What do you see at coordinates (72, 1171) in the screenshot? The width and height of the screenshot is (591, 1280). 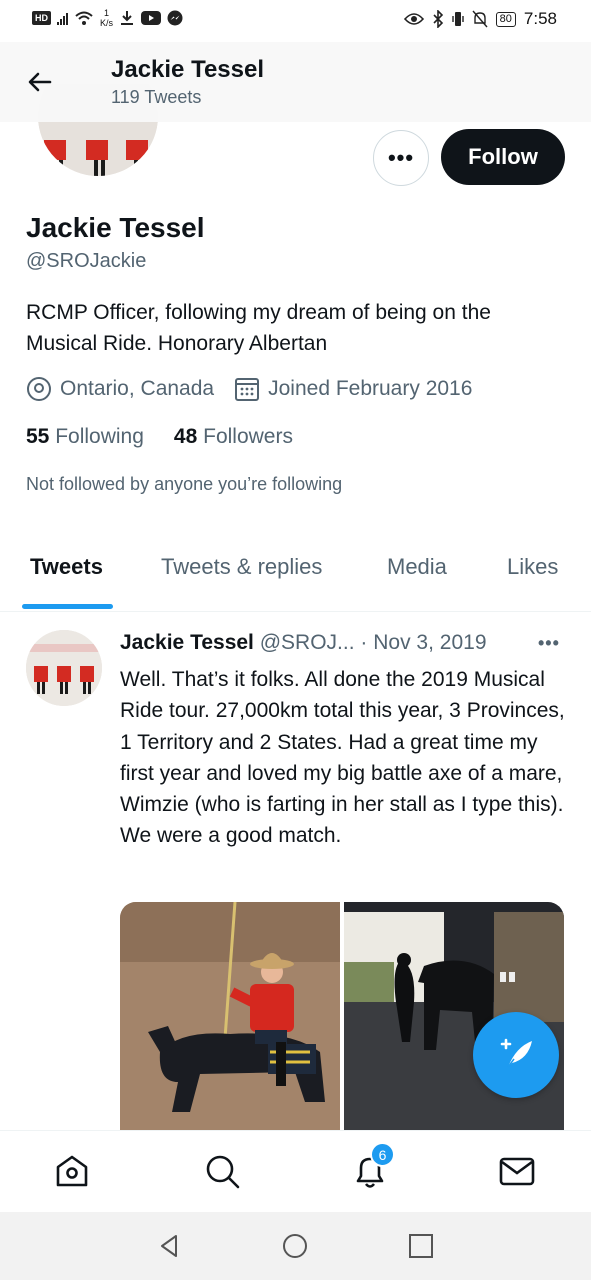 I see `home-icon` at bounding box center [72, 1171].